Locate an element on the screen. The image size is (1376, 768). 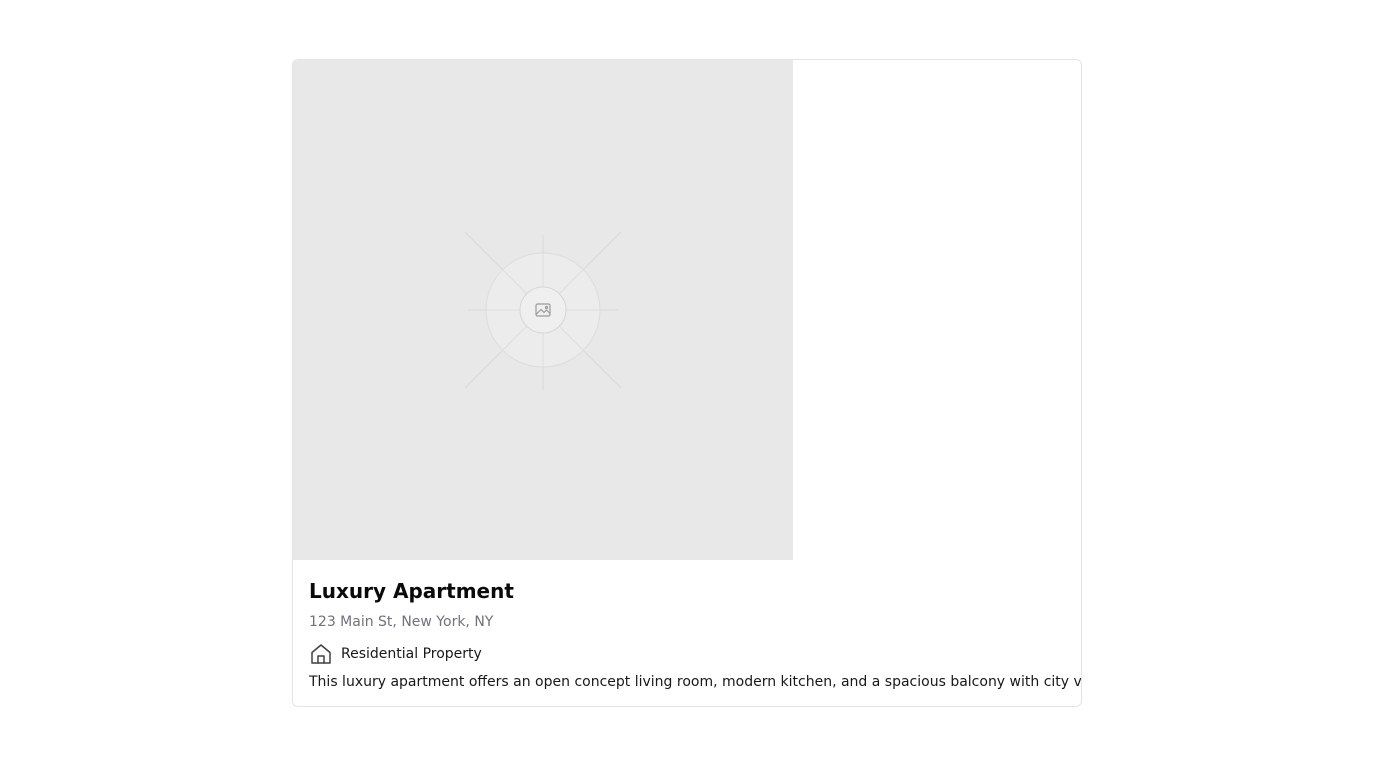
property-type-row: Residential Property is located at coordinates (687, 654).